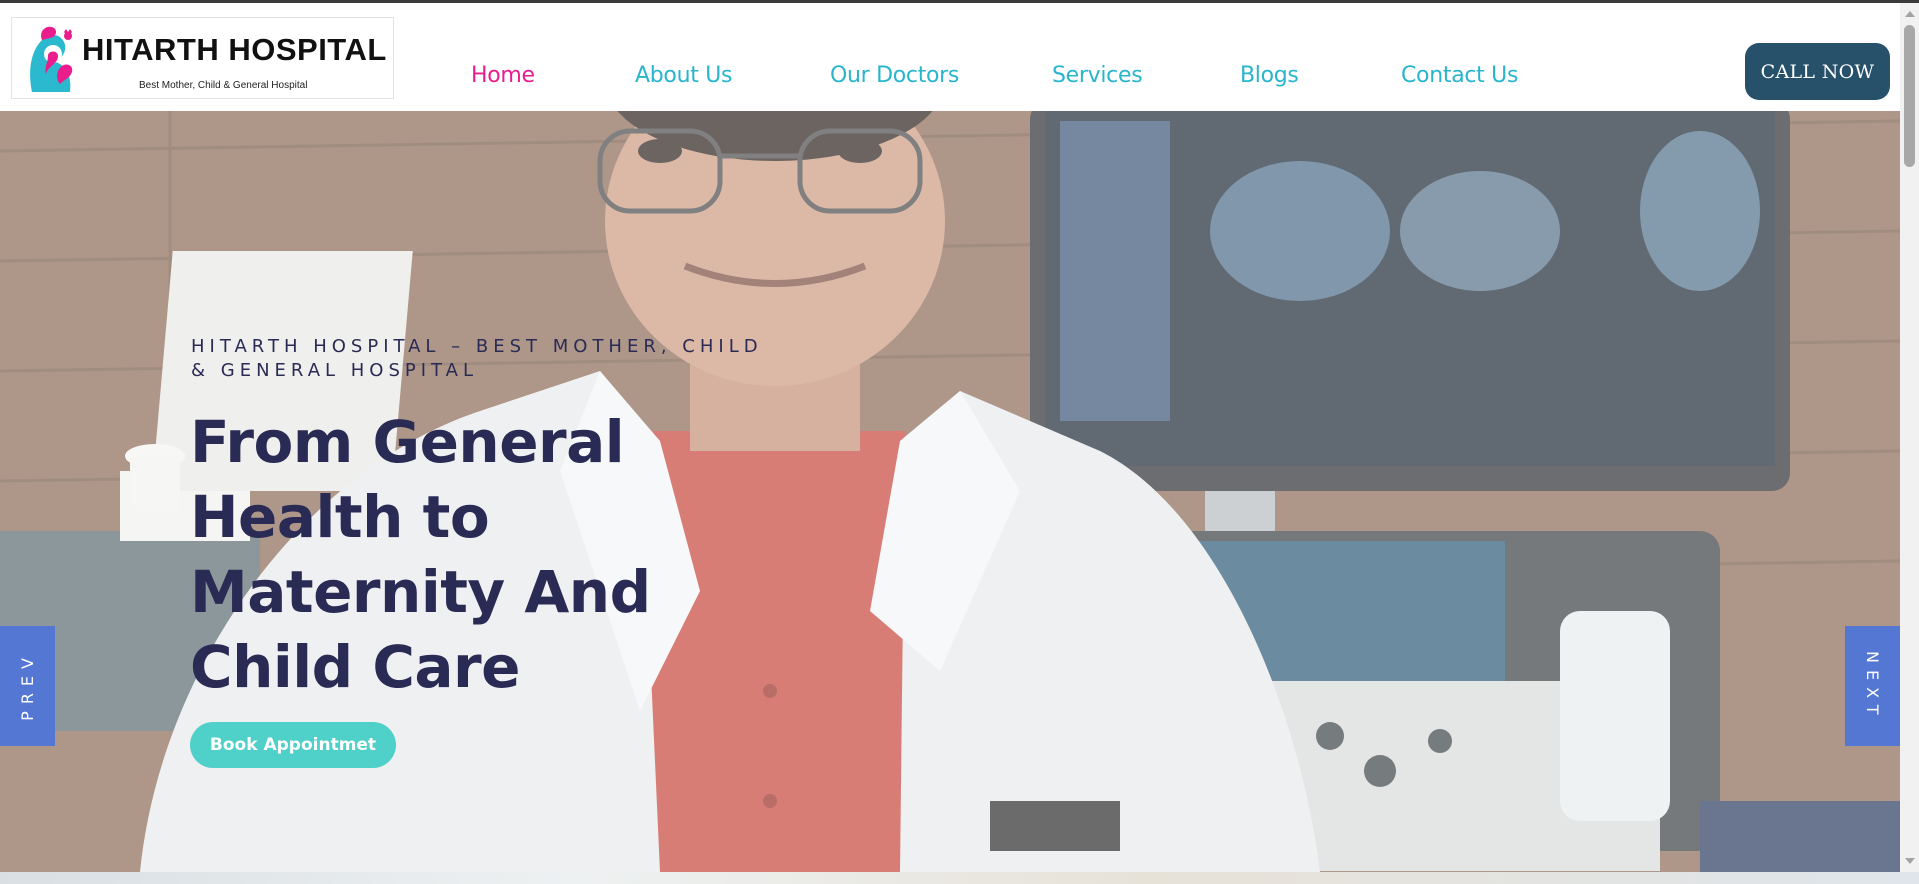  I want to click on logo-title: HITARTH HOSPITAL, so click(234, 49).